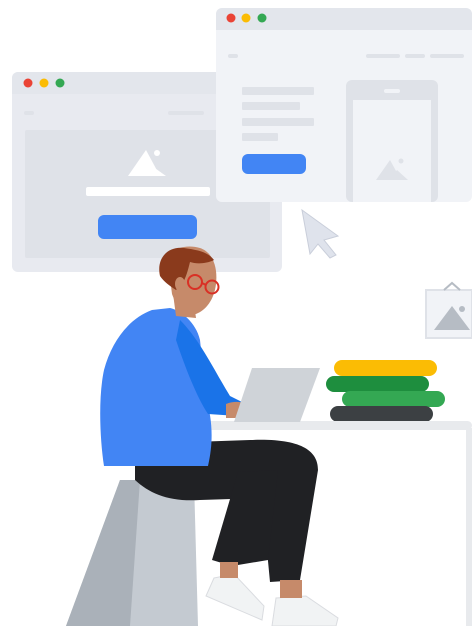  What do you see at coordinates (147, 227) in the screenshot?
I see `cta-button` at bounding box center [147, 227].